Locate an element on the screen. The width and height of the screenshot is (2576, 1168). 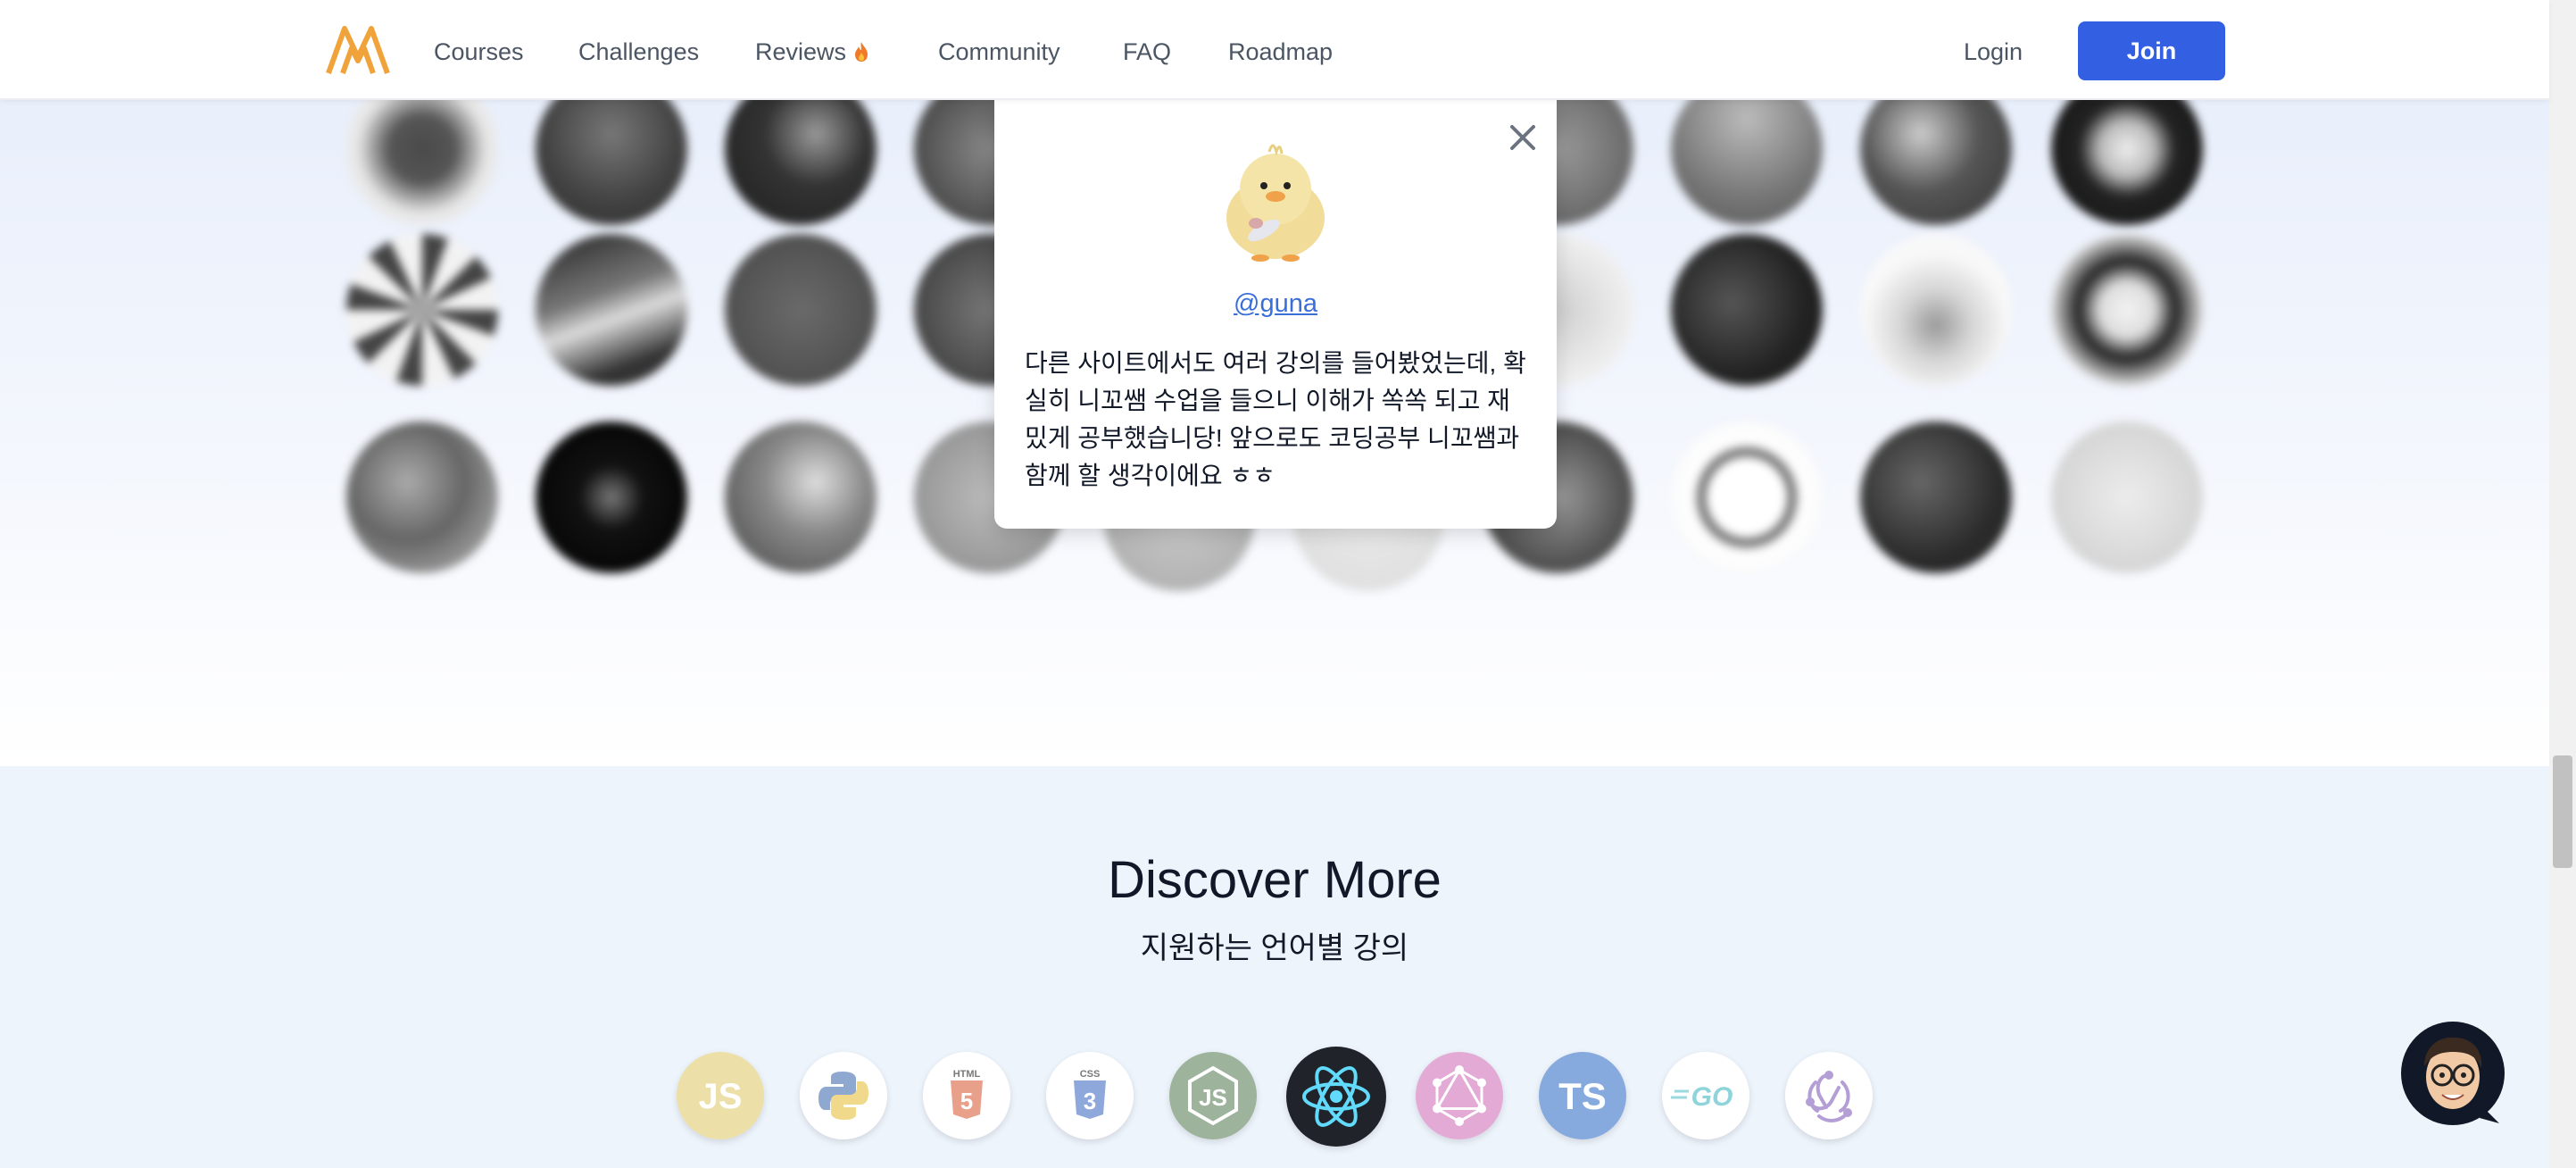
react-icon is located at coordinates (1336, 1097).